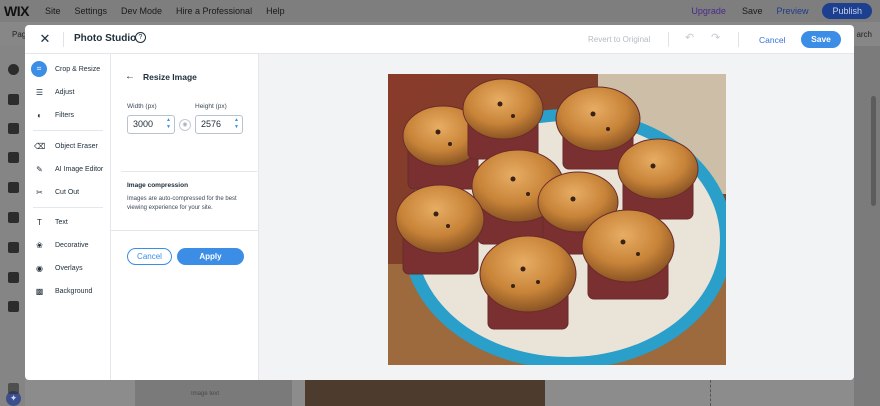 This screenshot has height=406, width=880. I want to click on tool-decorative: ❀ Decorative, so click(68, 245).